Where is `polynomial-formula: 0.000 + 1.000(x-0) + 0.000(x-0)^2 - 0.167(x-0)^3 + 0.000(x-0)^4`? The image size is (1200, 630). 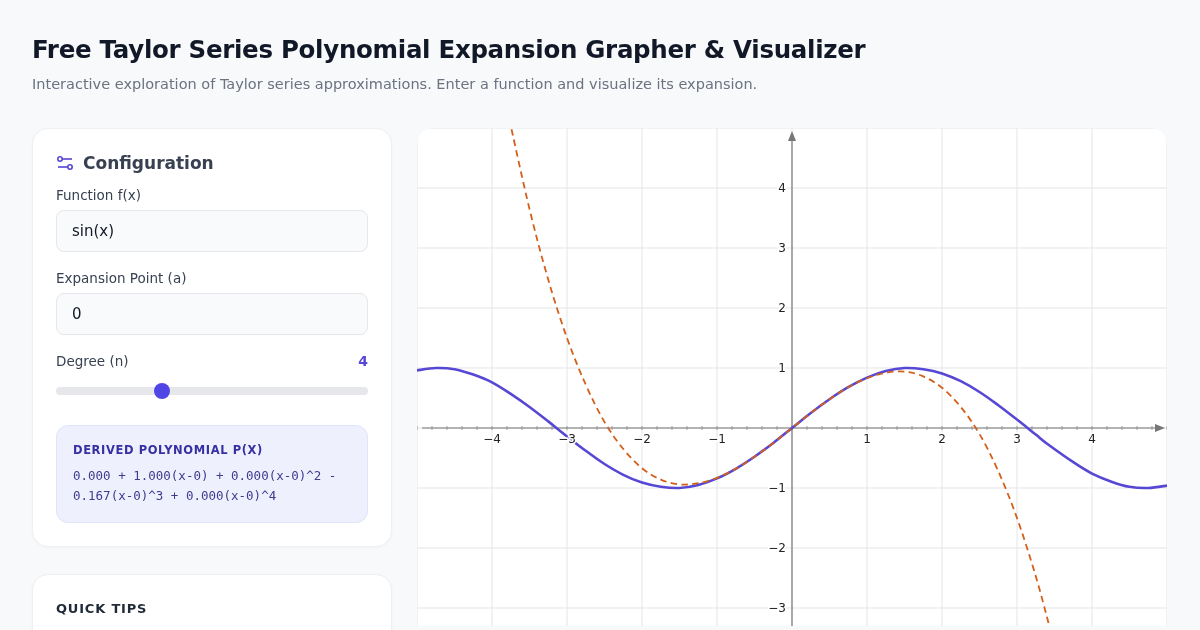
polynomial-formula: 0.000 + 1.000(x-0) + 0.000(x-0)^2 - 0.167(x-0)^3 + 0.000(x-0)^4 is located at coordinates (205, 486).